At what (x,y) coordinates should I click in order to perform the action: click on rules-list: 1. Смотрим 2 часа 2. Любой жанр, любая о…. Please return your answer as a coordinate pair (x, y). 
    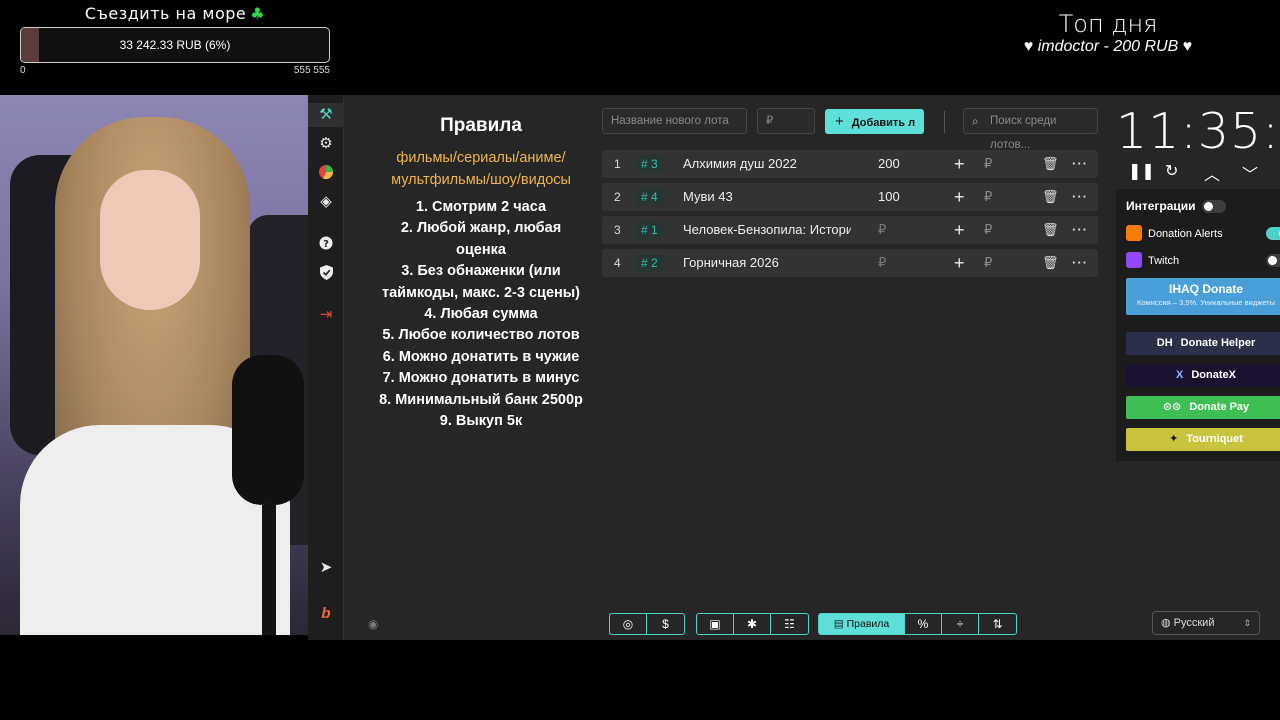
    Looking at the image, I should click on (481, 314).